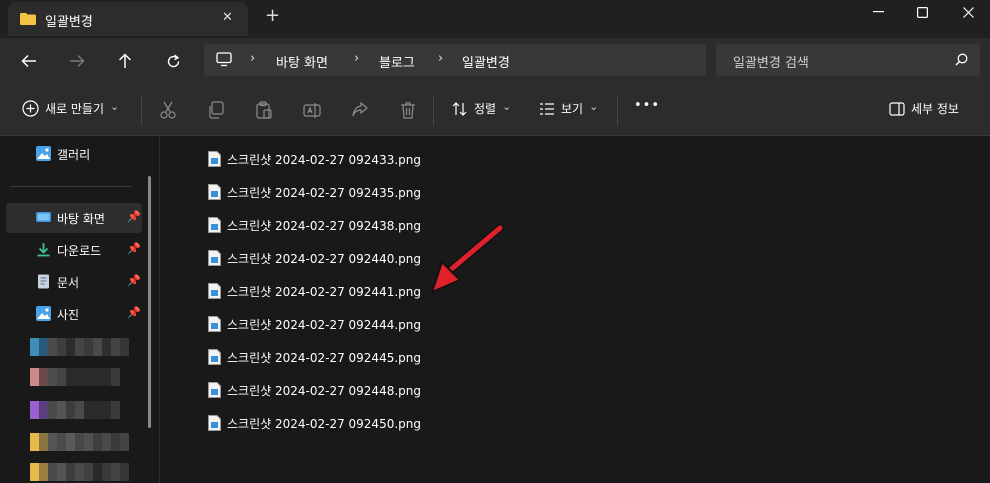  Describe the element at coordinates (168, 110) in the screenshot. I see `cut-icon` at that location.